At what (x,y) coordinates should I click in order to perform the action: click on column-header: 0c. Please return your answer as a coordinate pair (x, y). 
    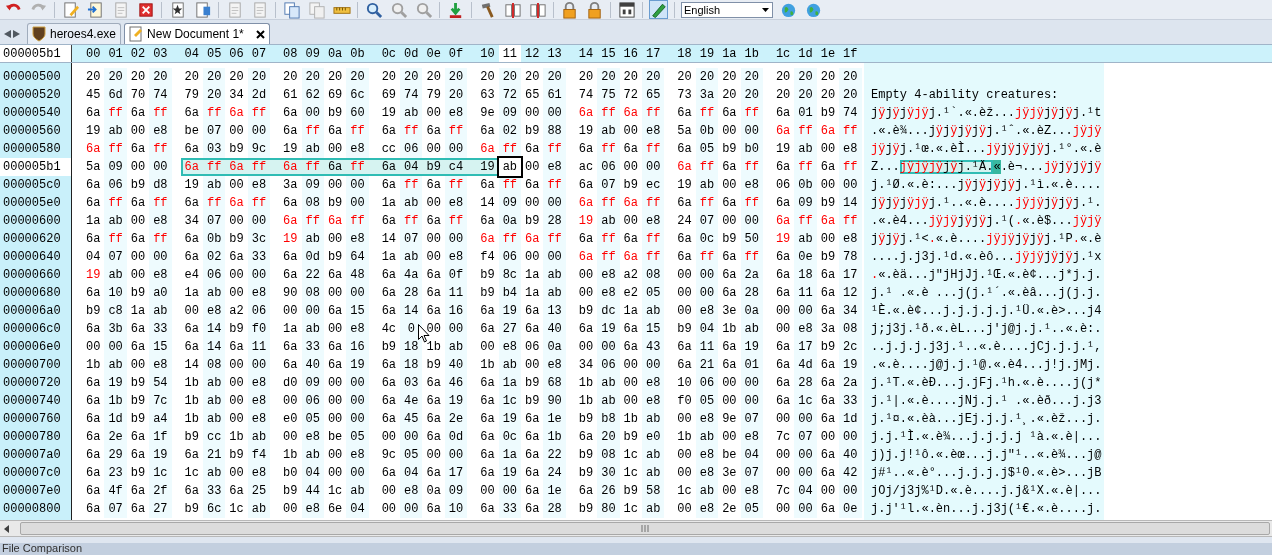
    Looking at the image, I should click on (389, 54).